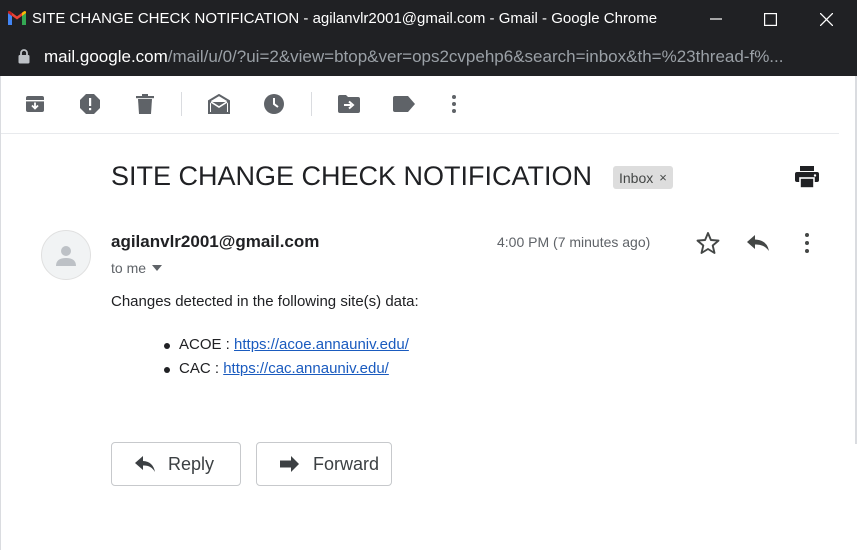 The width and height of the screenshot is (857, 550). I want to click on snooze-icon, so click(274, 104).